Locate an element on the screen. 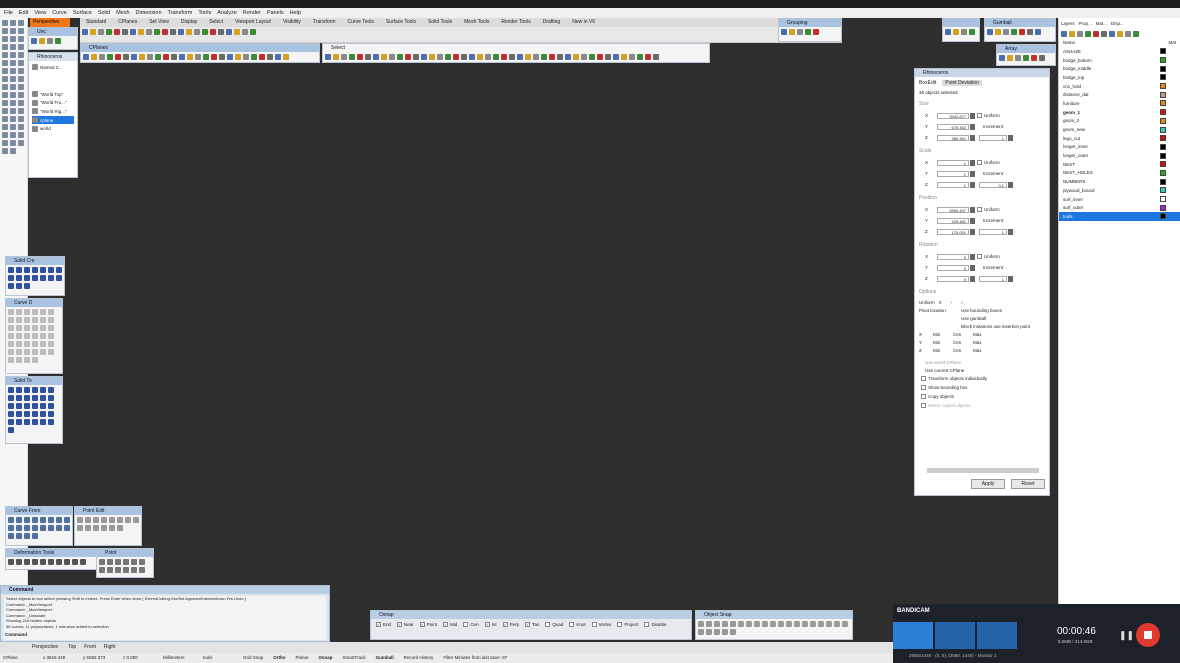  osnap-mid: ✓ Mid is located at coordinates (449, 624).